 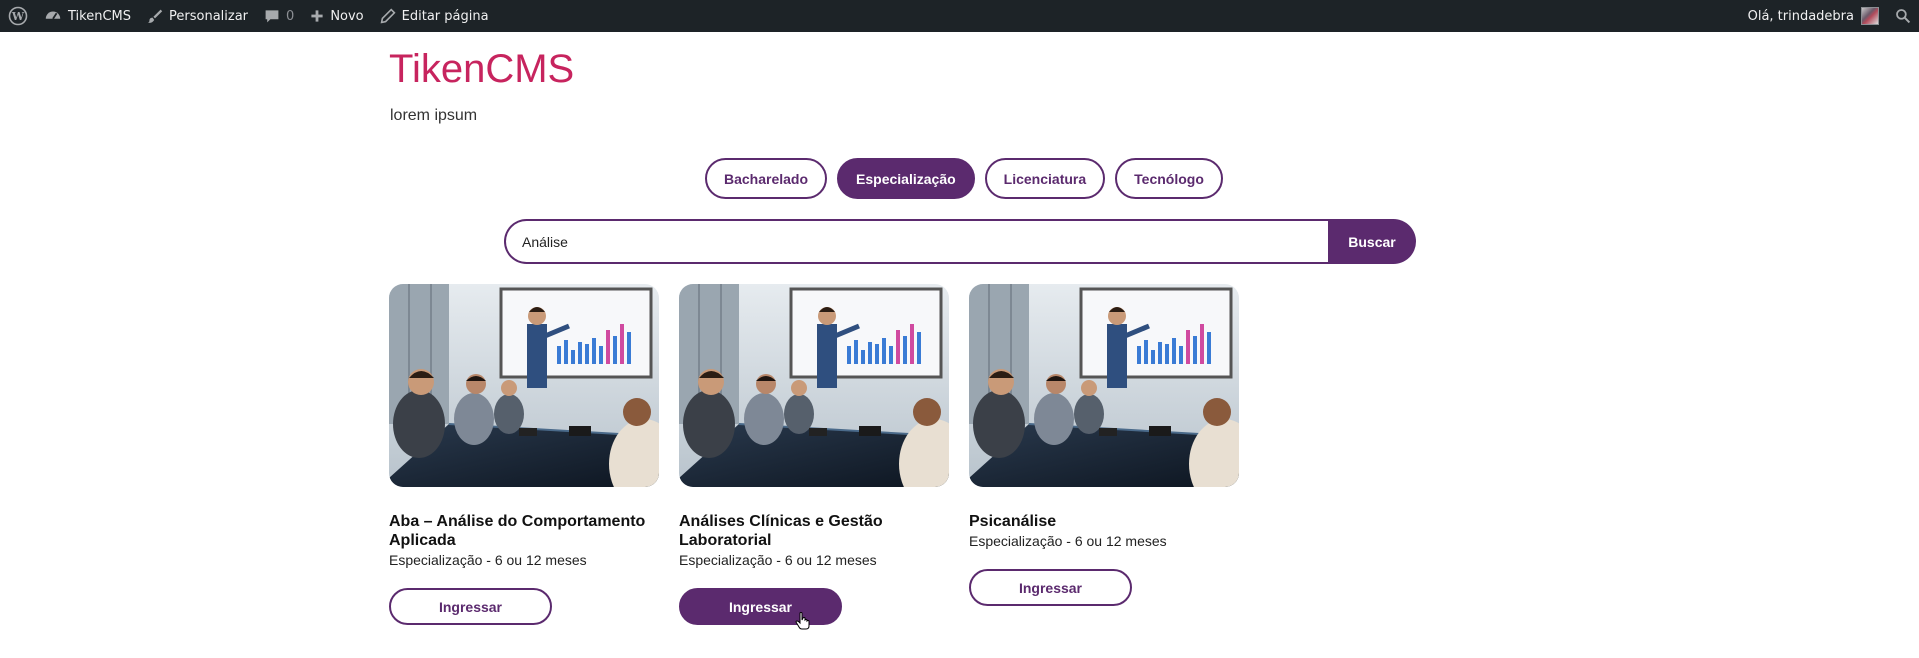 I want to click on customize-link: Personalizar, so click(x=197, y=16).